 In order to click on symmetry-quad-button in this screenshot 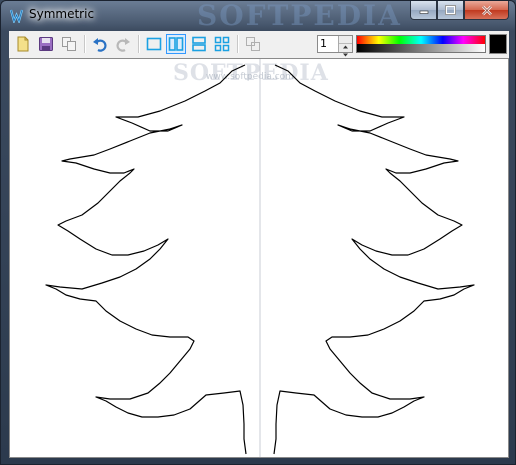, I will do `click(222, 44)`.